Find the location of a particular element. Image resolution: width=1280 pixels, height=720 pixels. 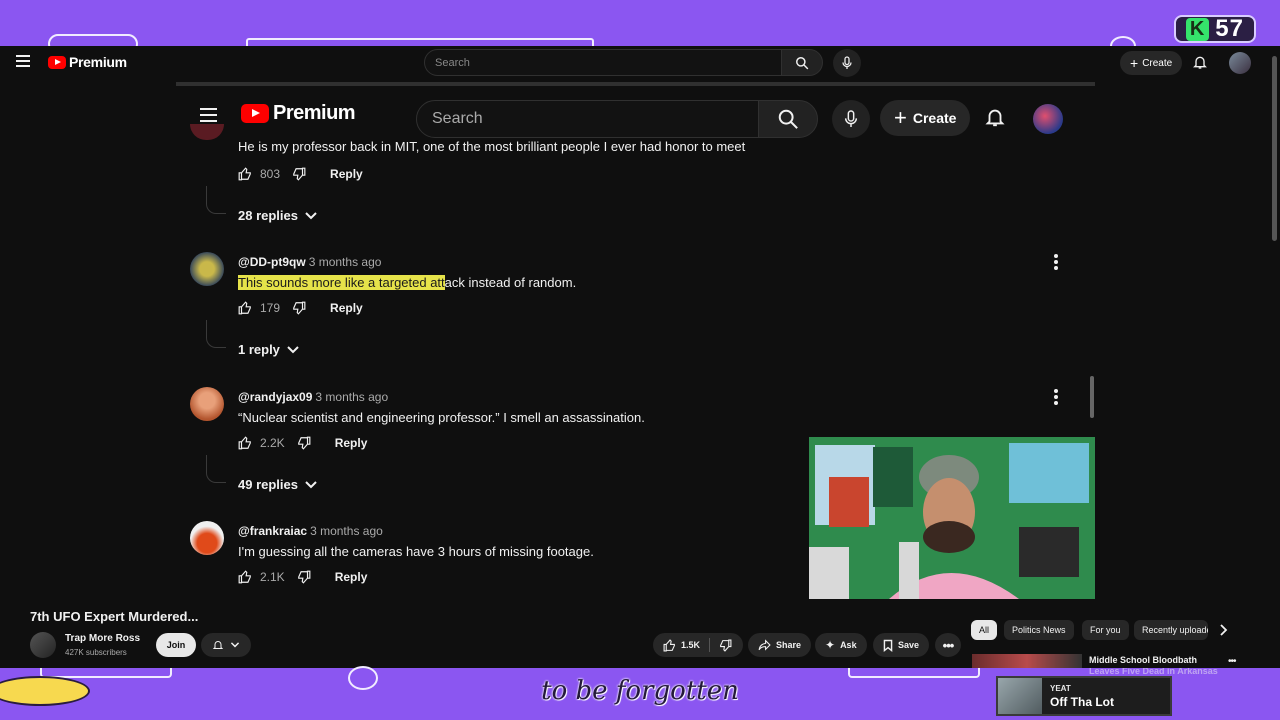

webcam-overlay is located at coordinates (952, 518).